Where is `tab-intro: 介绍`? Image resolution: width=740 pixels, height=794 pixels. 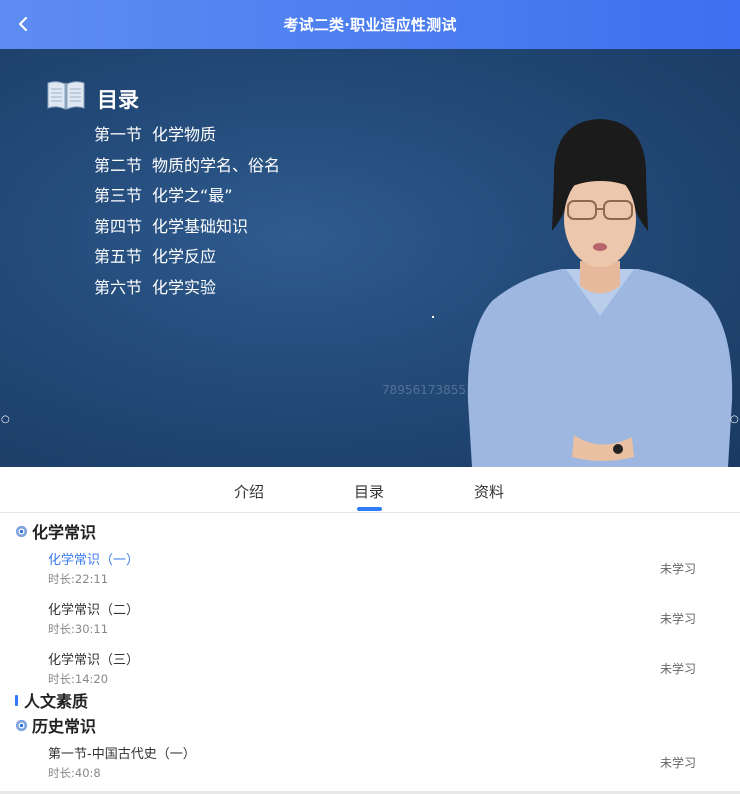
tab-intro: 介绍 is located at coordinates (249, 491).